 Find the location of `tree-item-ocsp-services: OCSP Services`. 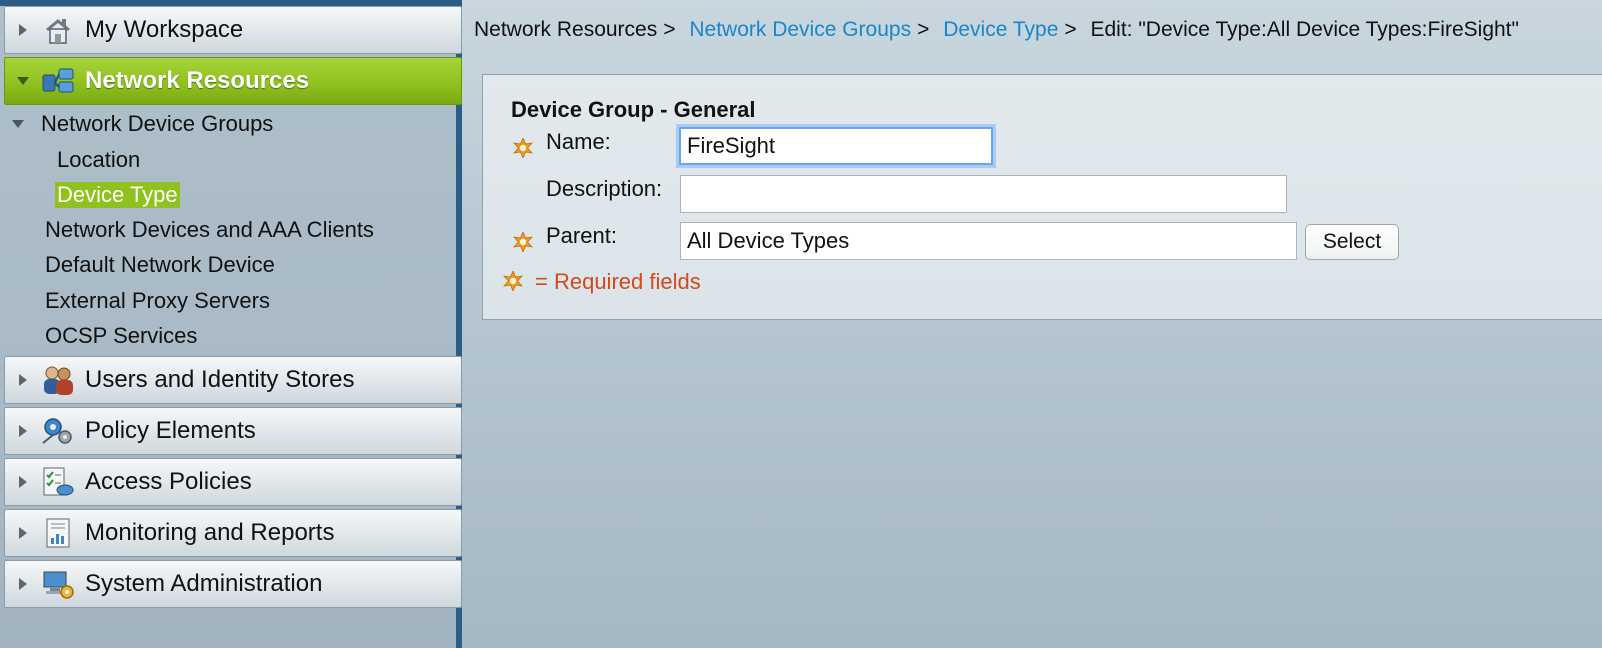

tree-item-ocsp-services: OCSP Services is located at coordinates (121, 336).